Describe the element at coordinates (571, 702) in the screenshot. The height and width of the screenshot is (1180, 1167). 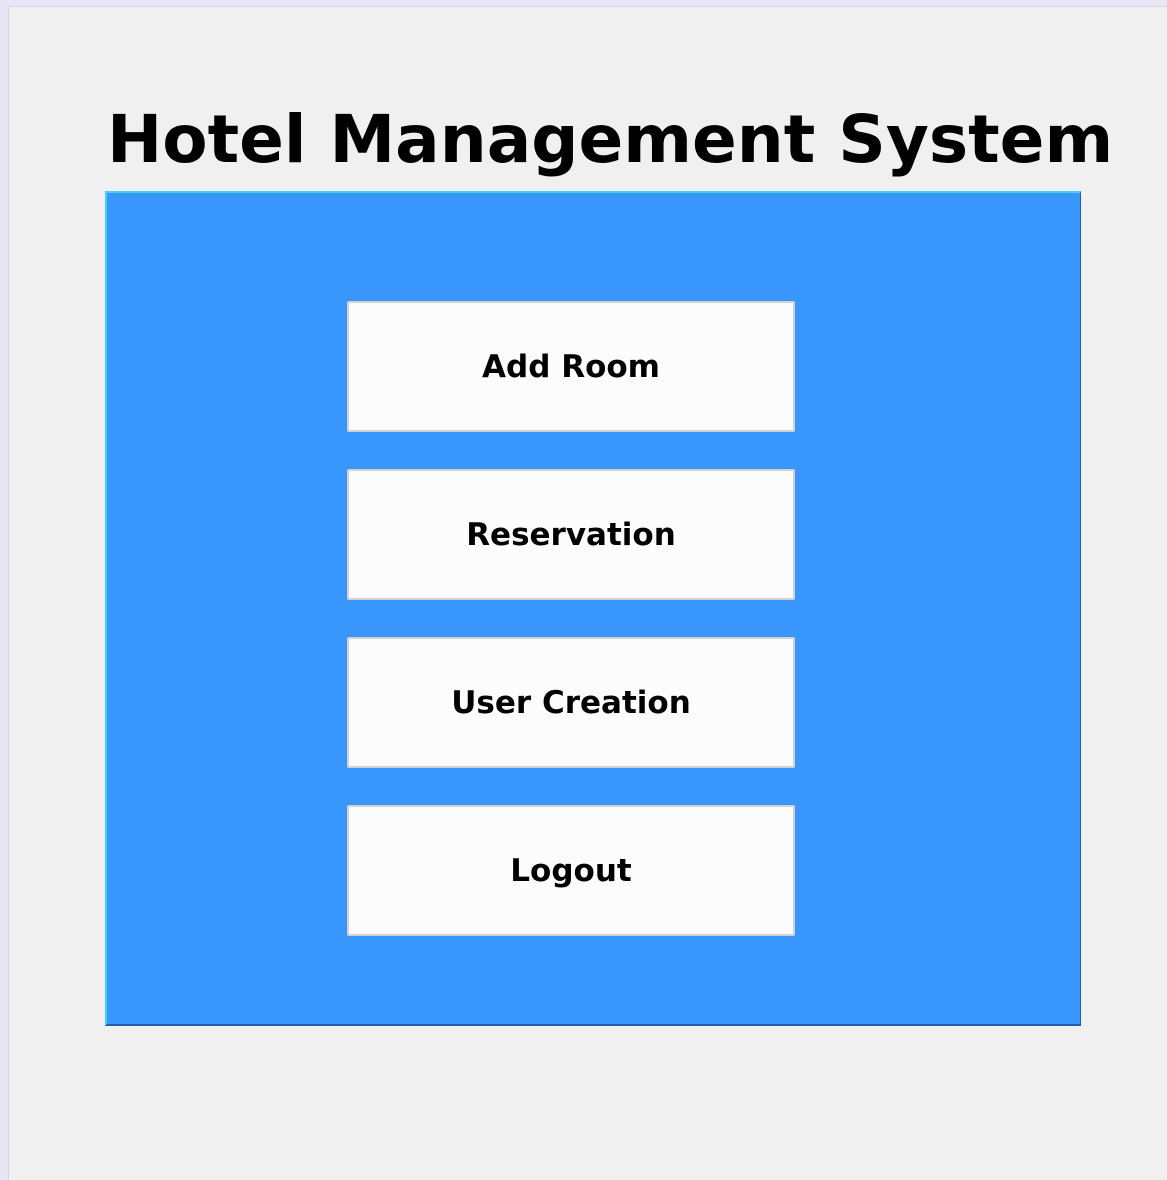
I see `user-creation-button: User Creation` at that location.